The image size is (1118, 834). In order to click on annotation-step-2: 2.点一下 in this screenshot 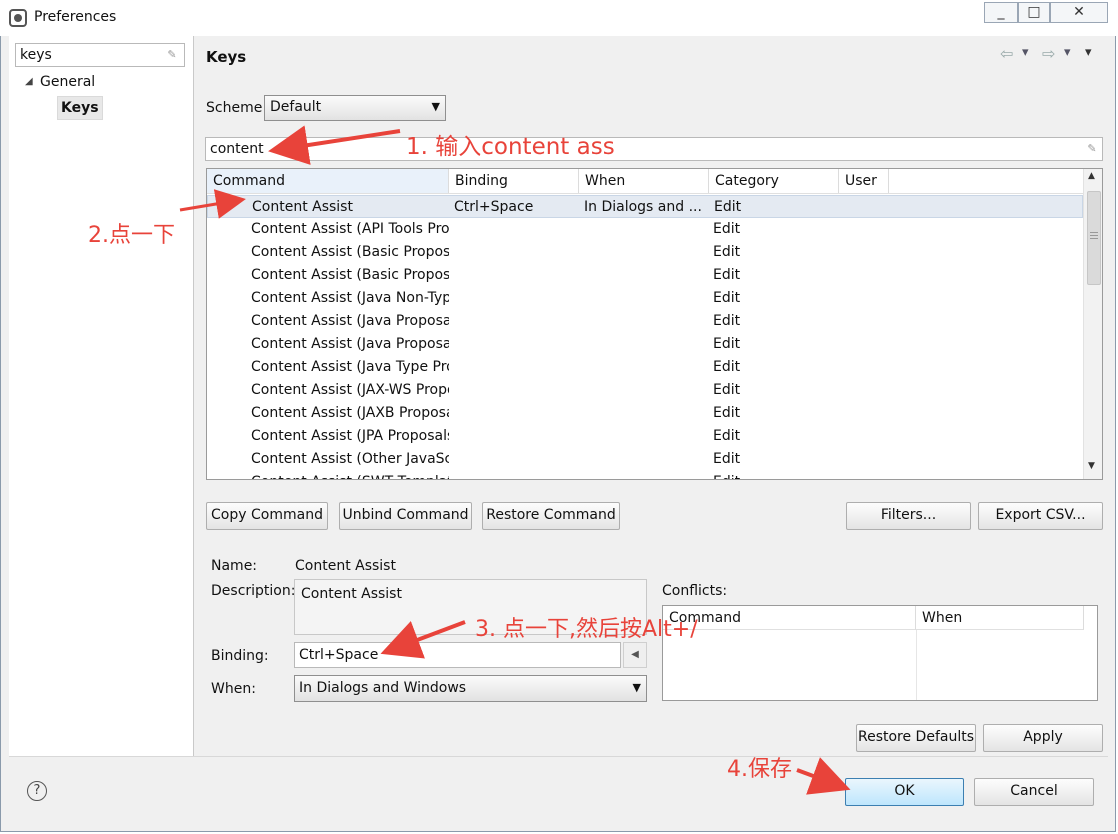, I will do `click(131, 235)`.